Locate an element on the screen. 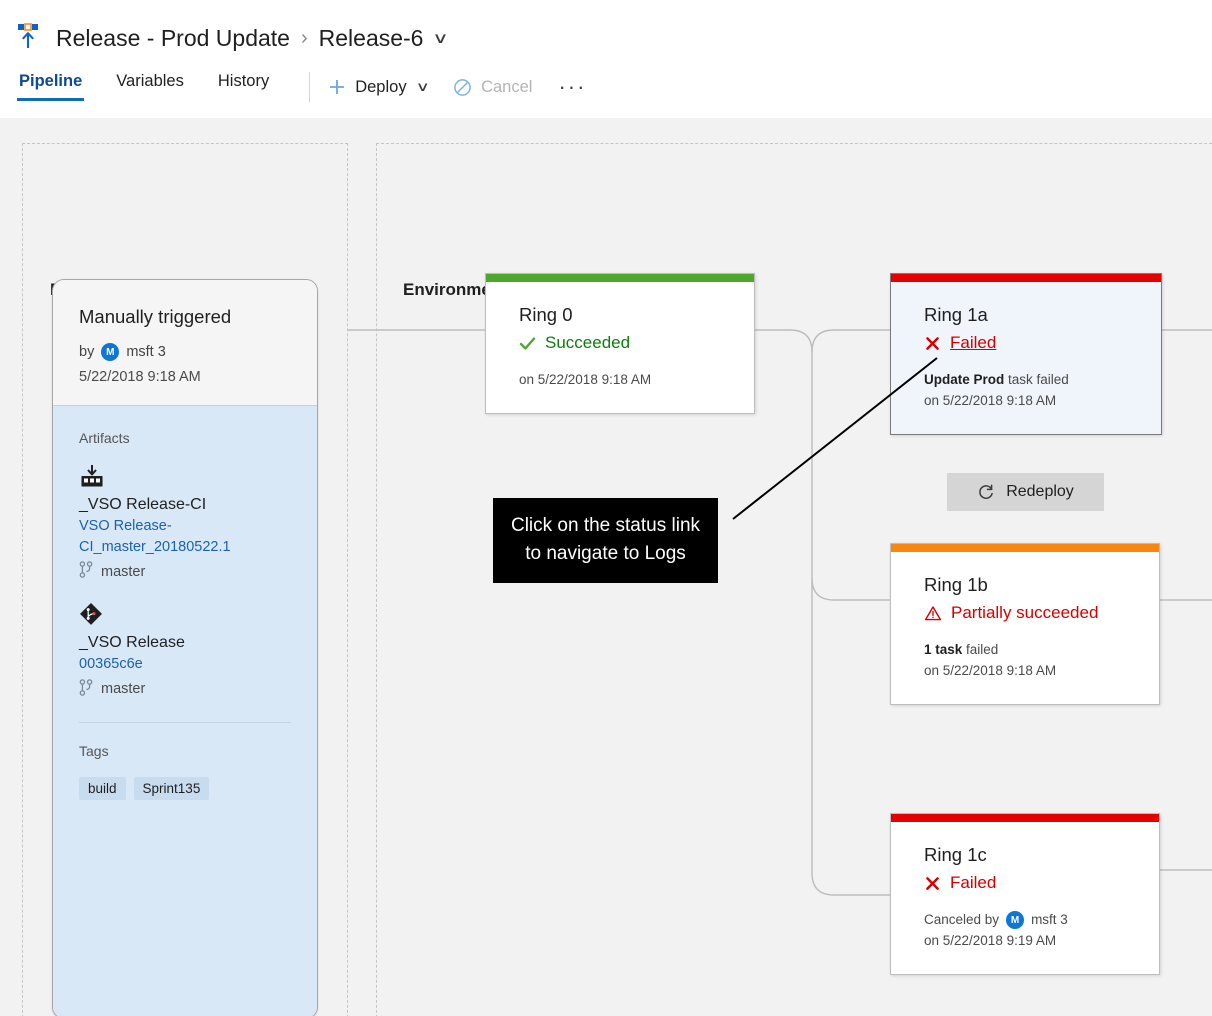  environment-detail: Update Prod task failed is located at coordinates (1030, 380).